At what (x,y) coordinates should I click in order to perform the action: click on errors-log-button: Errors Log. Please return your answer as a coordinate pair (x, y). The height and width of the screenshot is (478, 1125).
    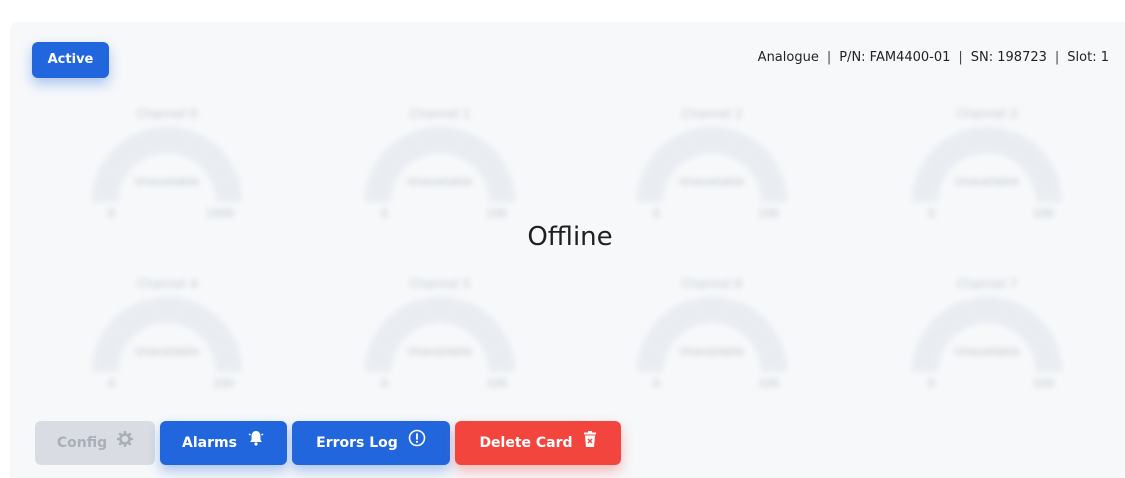
    Looking at the image, I should click on (371, 443).